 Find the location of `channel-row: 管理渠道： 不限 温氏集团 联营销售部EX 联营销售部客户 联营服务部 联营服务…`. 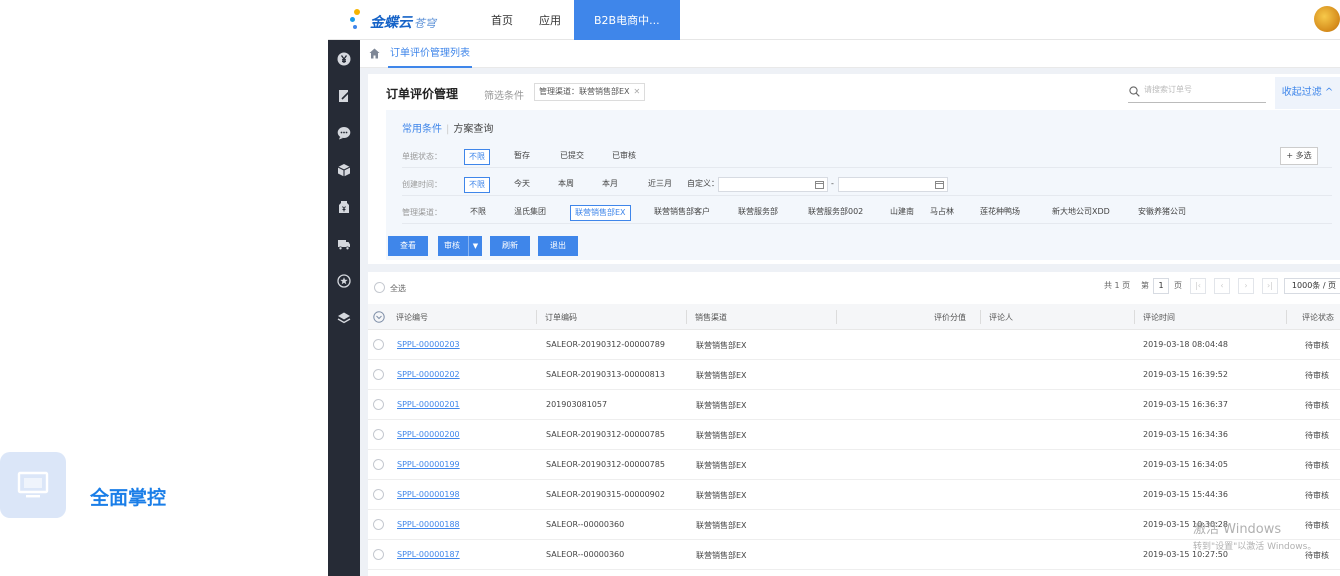

channel-row: 管理渠道： 不限 温氏集团 联营销售部EX 联营销售部客户 联营服务部 联营服务… is located at coordinates (867, 212).